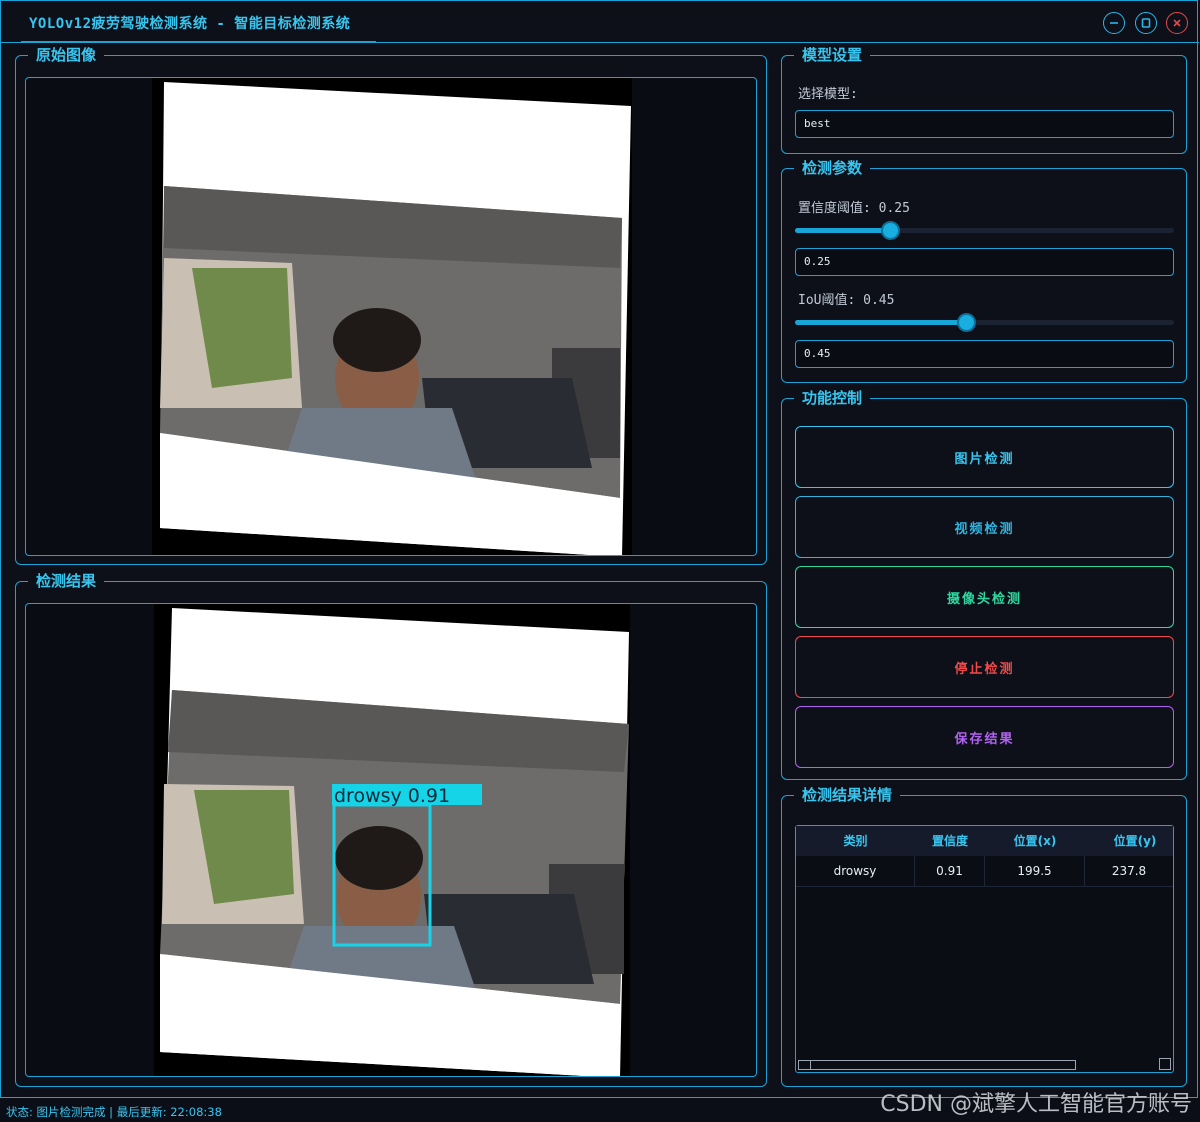 The height and width of the screenshot is (1122, 1200). I want to click on table-header: 类别 置信度 位置(x) 位置(y), so click(984, 841).